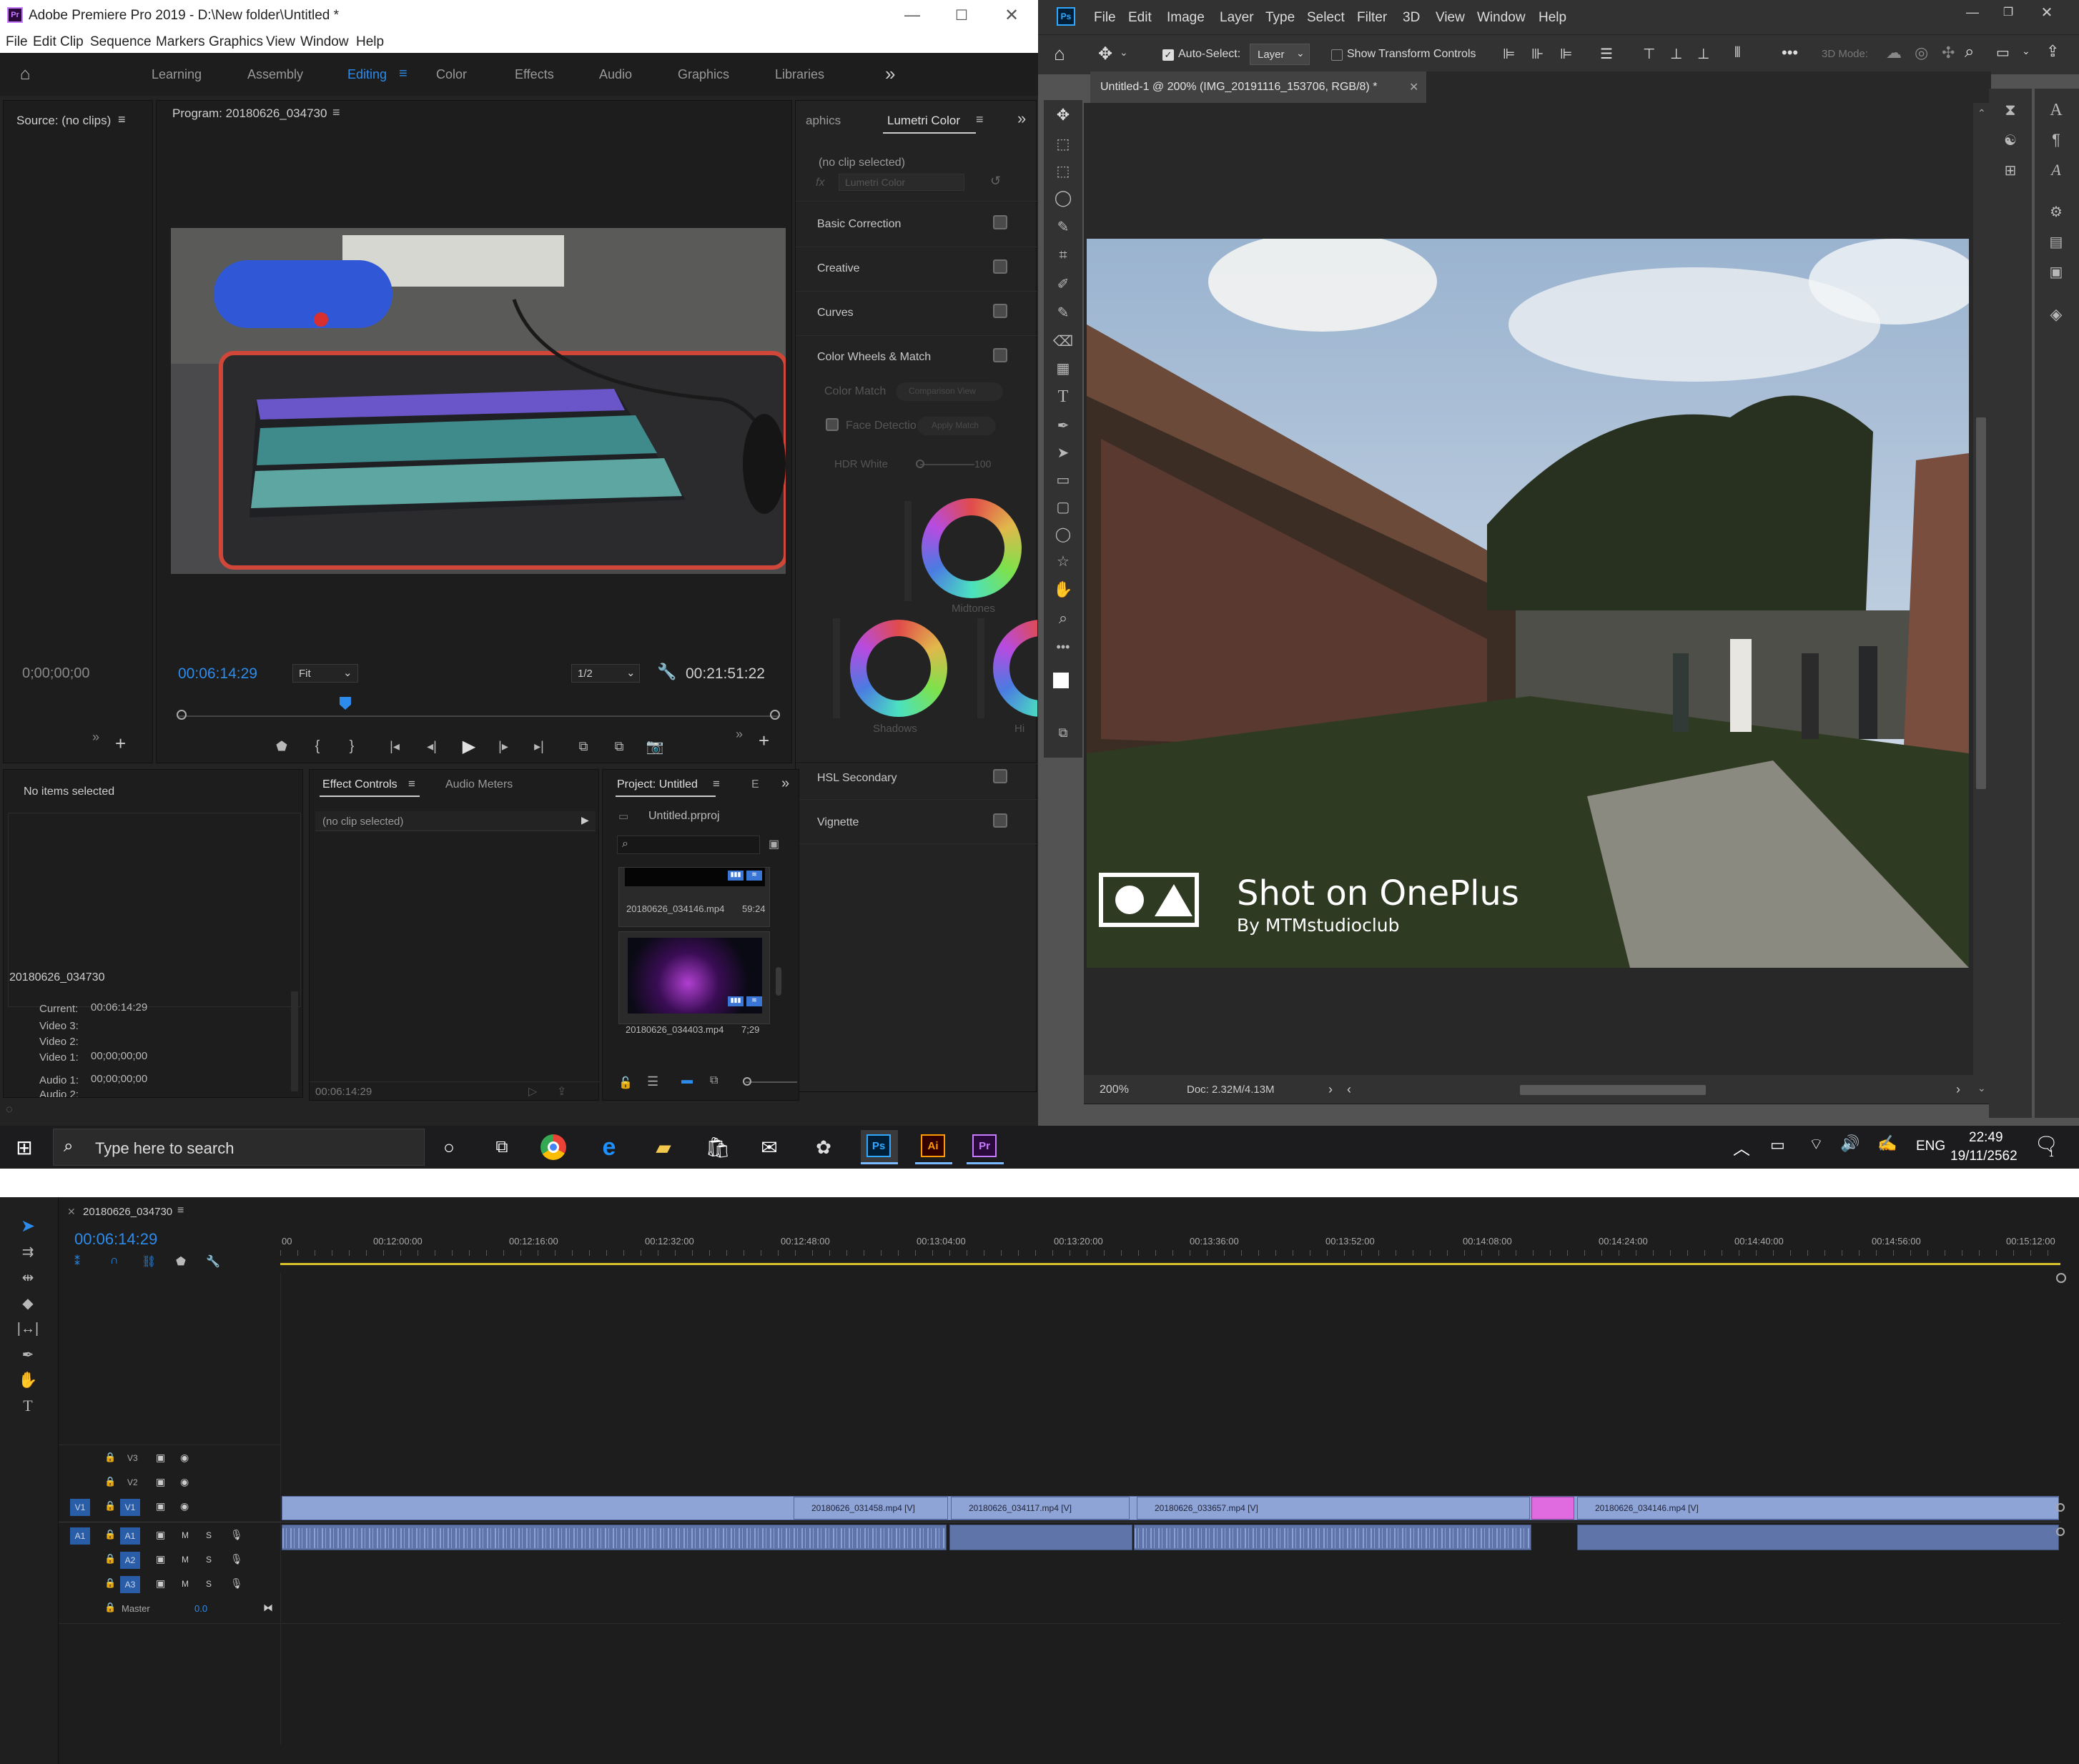  Describe the element at coordinates (1970, 52) in the screenshot. I see `ps-search-icon: ⌕` at that location.